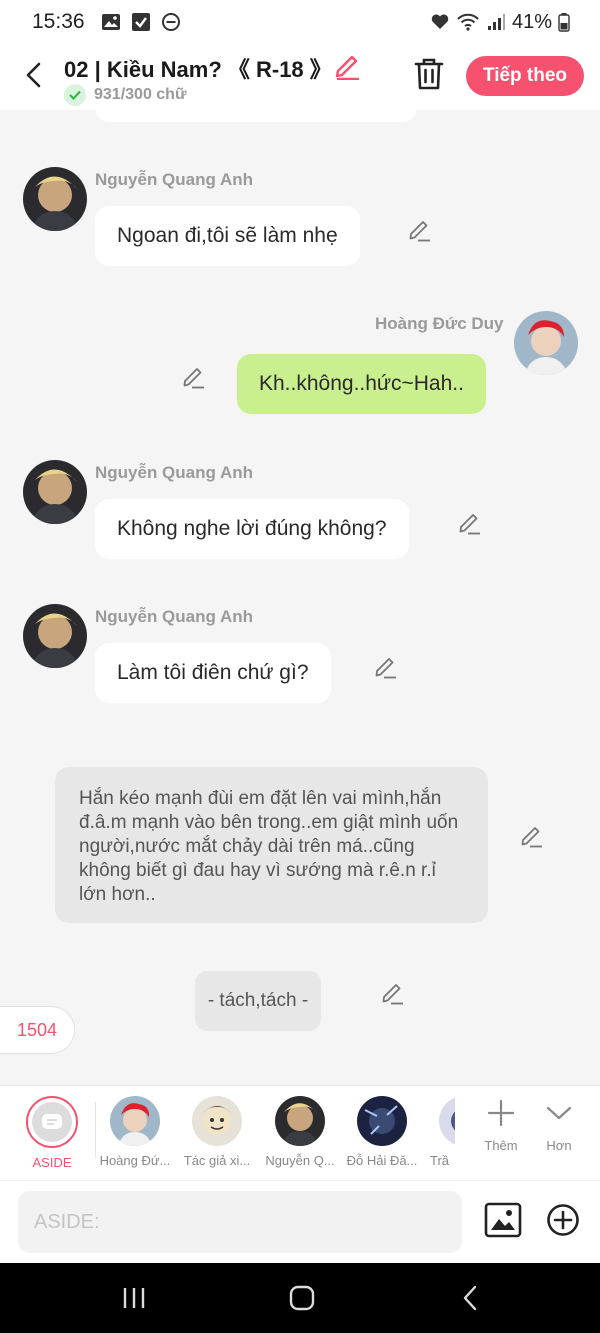 The width and height of the screenshot is (600, 1333). What do you see at coordinates (171, 22) in the screenshot?
I see `do-not-disturb-icon` at bounding box center [171, 22].